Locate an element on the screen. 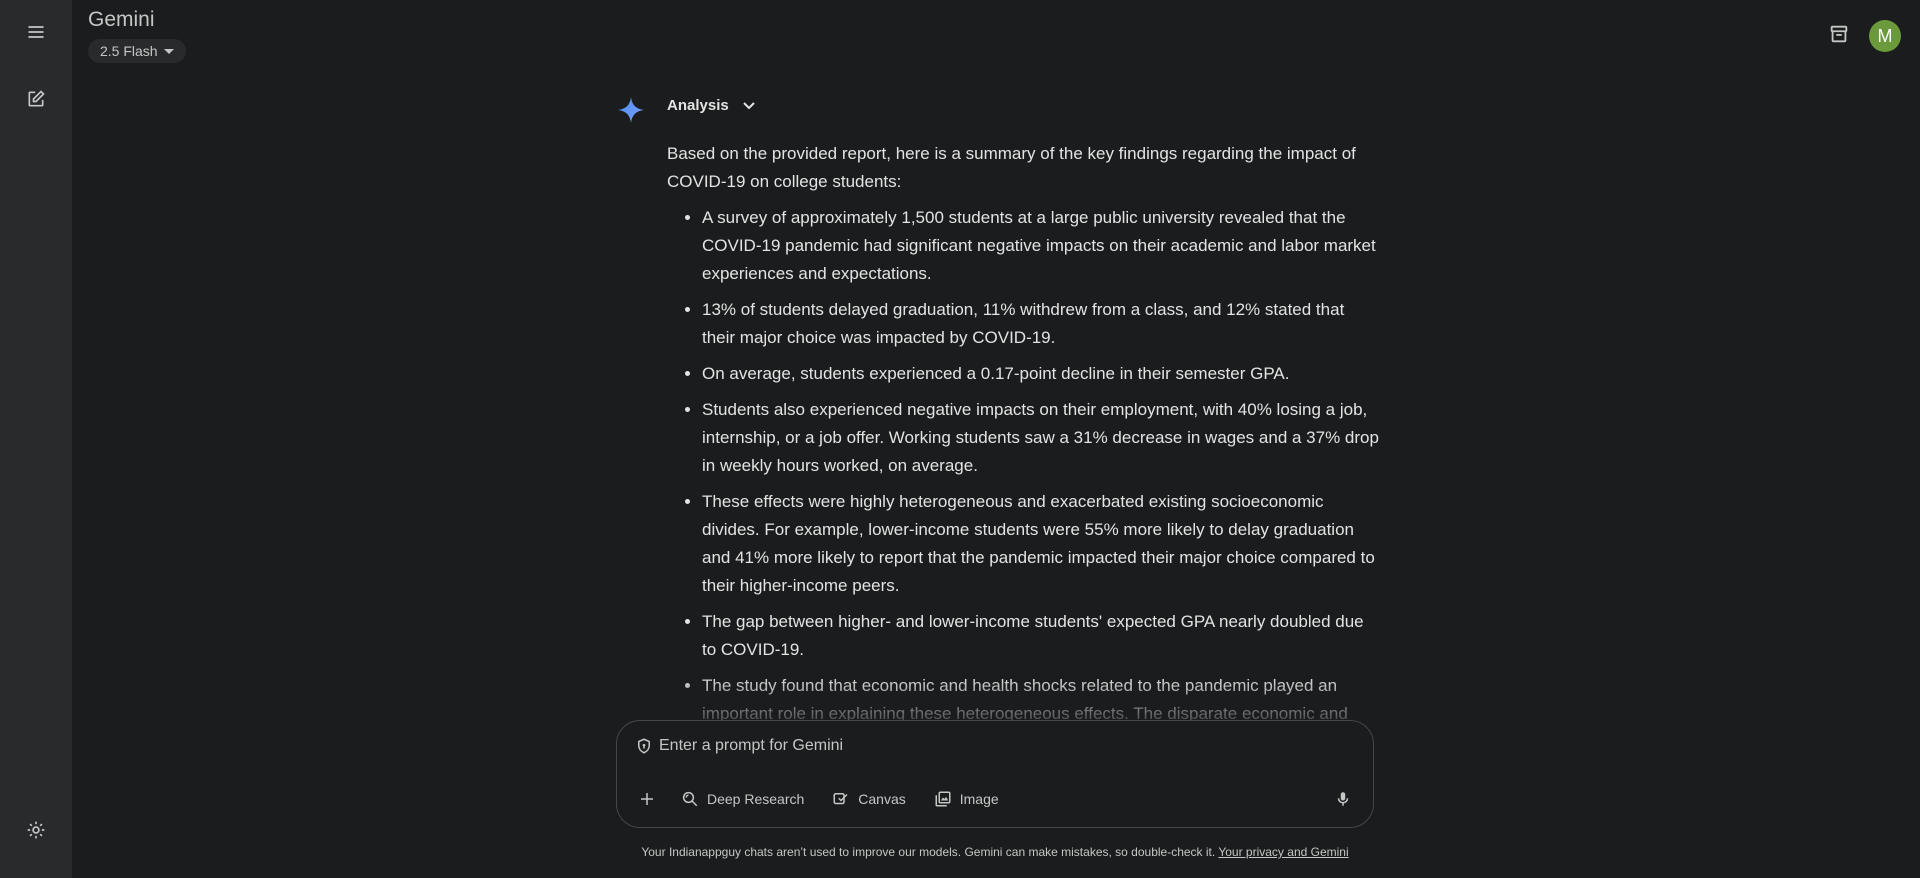 This screenshot has height=878, width=1920. avatar: M is located at coordinates (1885, 36).